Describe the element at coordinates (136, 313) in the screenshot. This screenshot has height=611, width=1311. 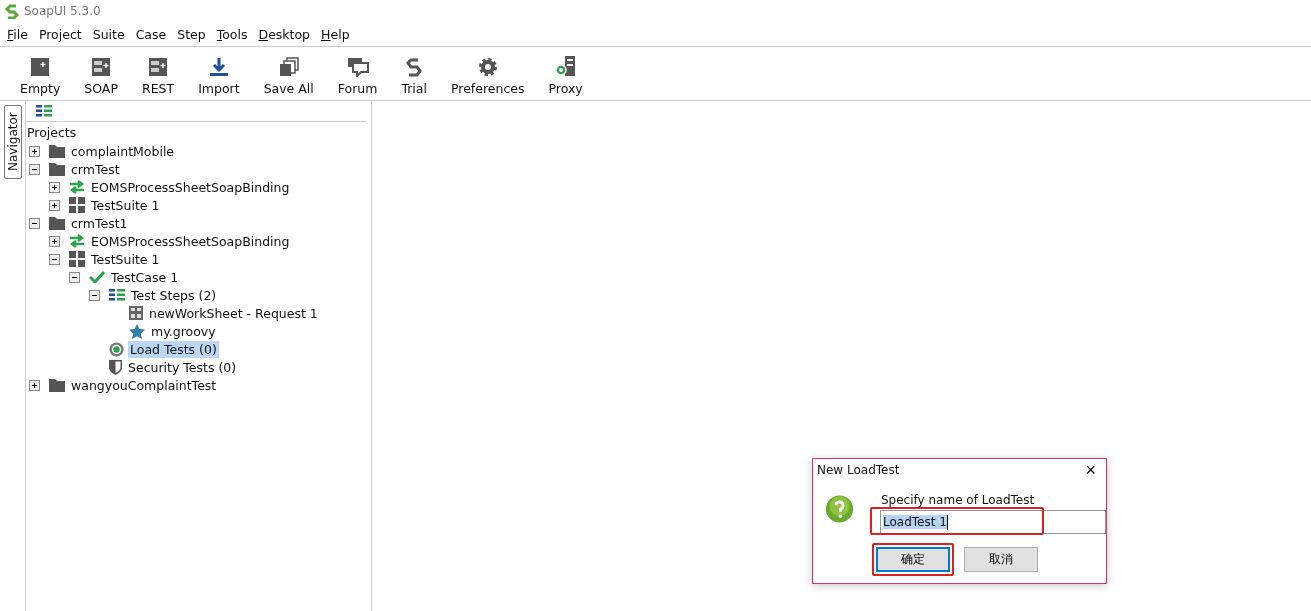
I see `request-icon` at that location.